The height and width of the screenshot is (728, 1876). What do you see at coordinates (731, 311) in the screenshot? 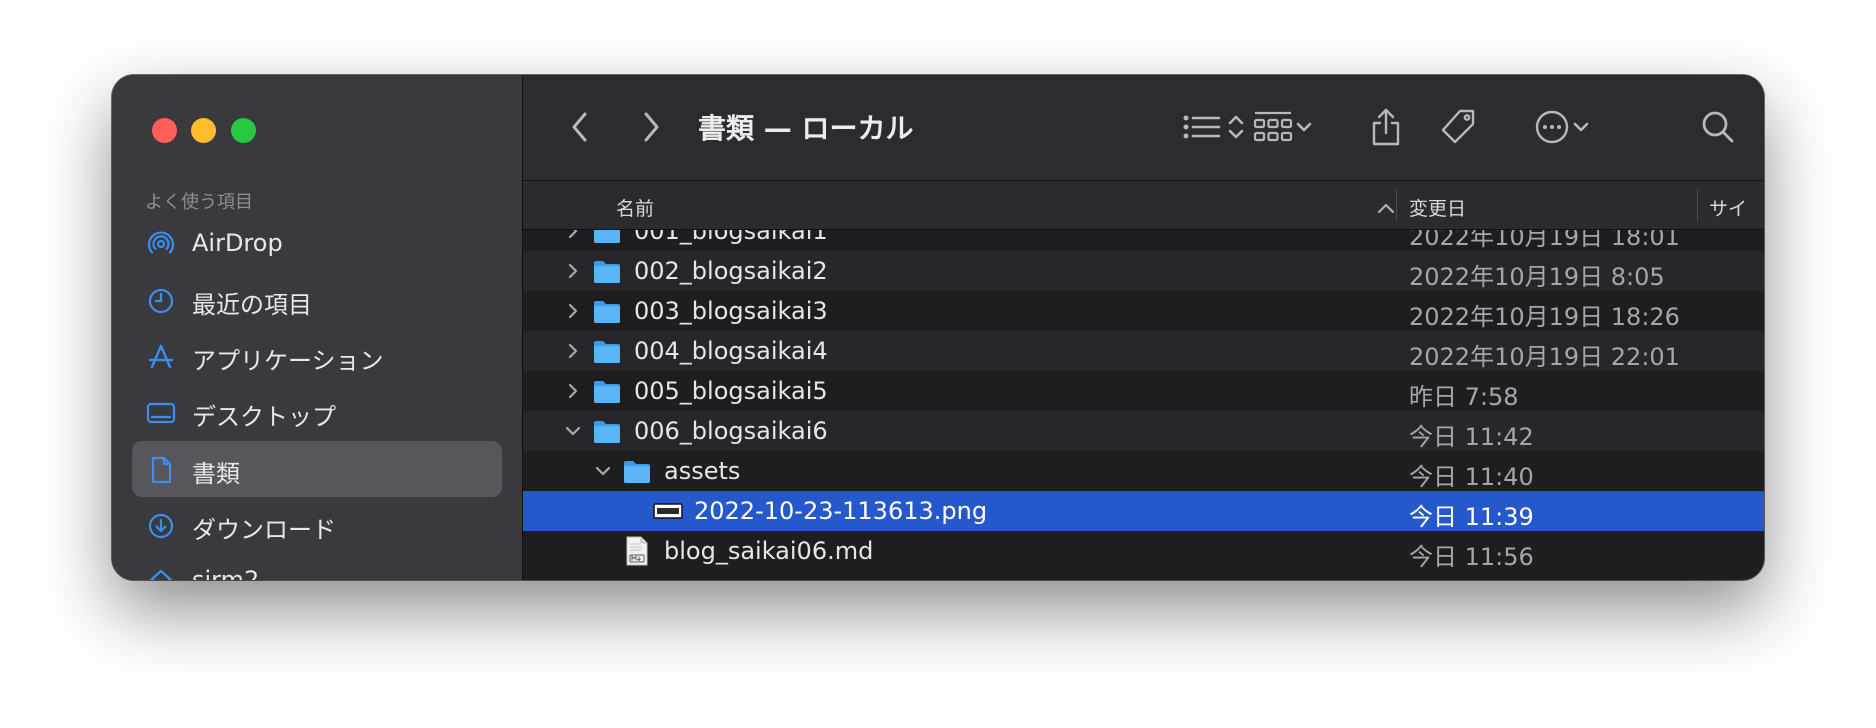
I see `file-name: 003_blogsaikai3` at bounding box center [731, 311].